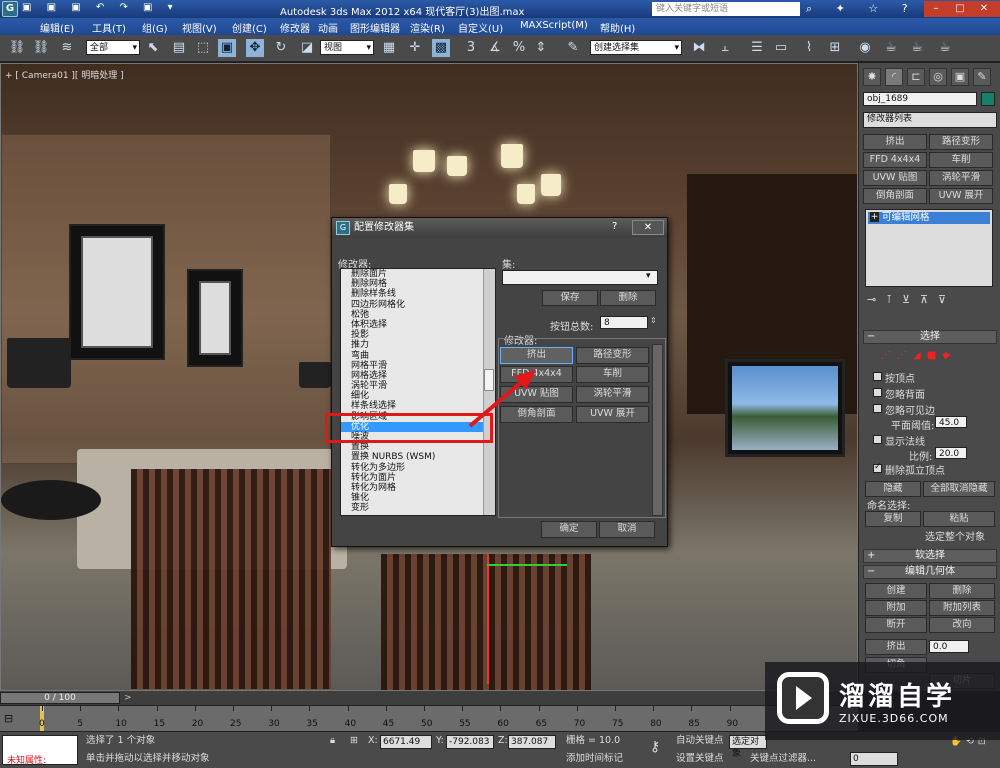 The height and width of the screenshot is (768, 1000). Describe the element at coordinates (418, 488) in the screenshot. I see `modifier-list-item: 转化为网格` at that location.